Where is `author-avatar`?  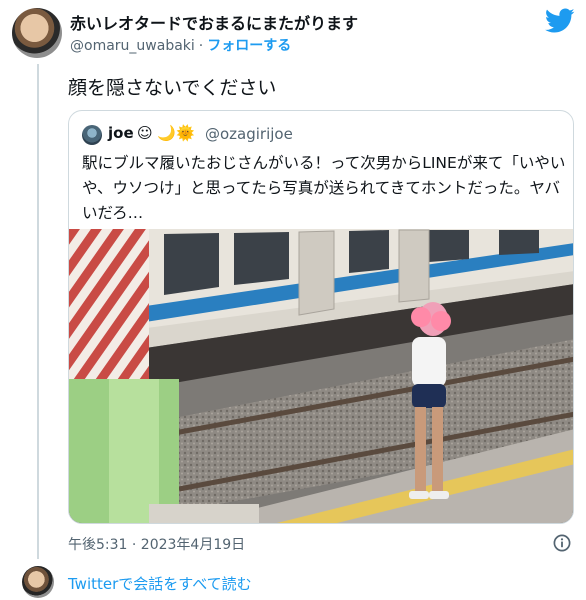
author-avatar is located at coordinates (37, 33).